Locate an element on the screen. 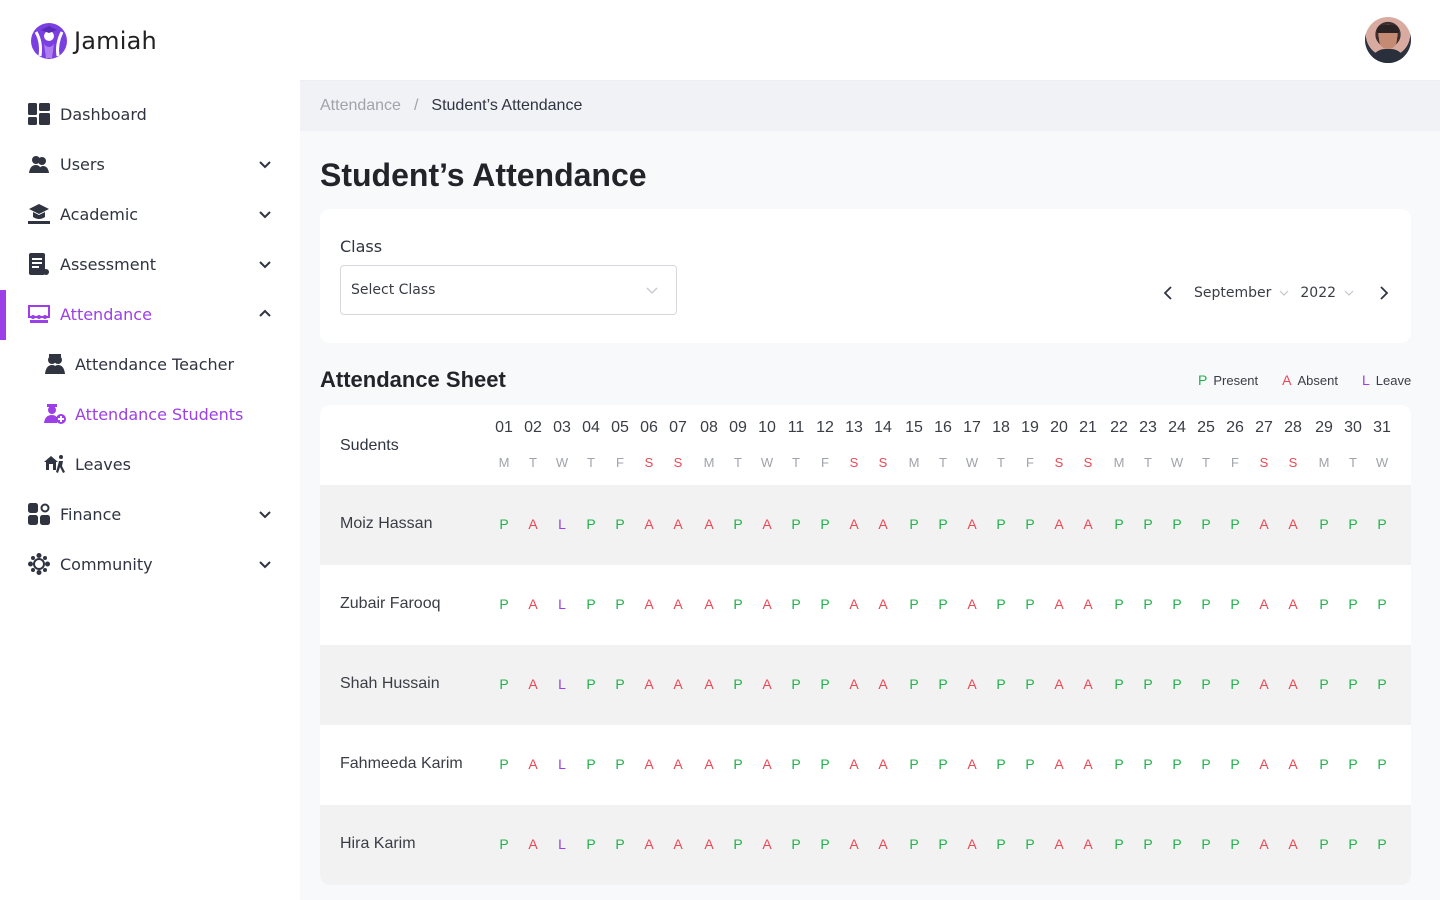 This screenshot has height=900, width=1440. month-select: September is located at coordinates (1241, 293).